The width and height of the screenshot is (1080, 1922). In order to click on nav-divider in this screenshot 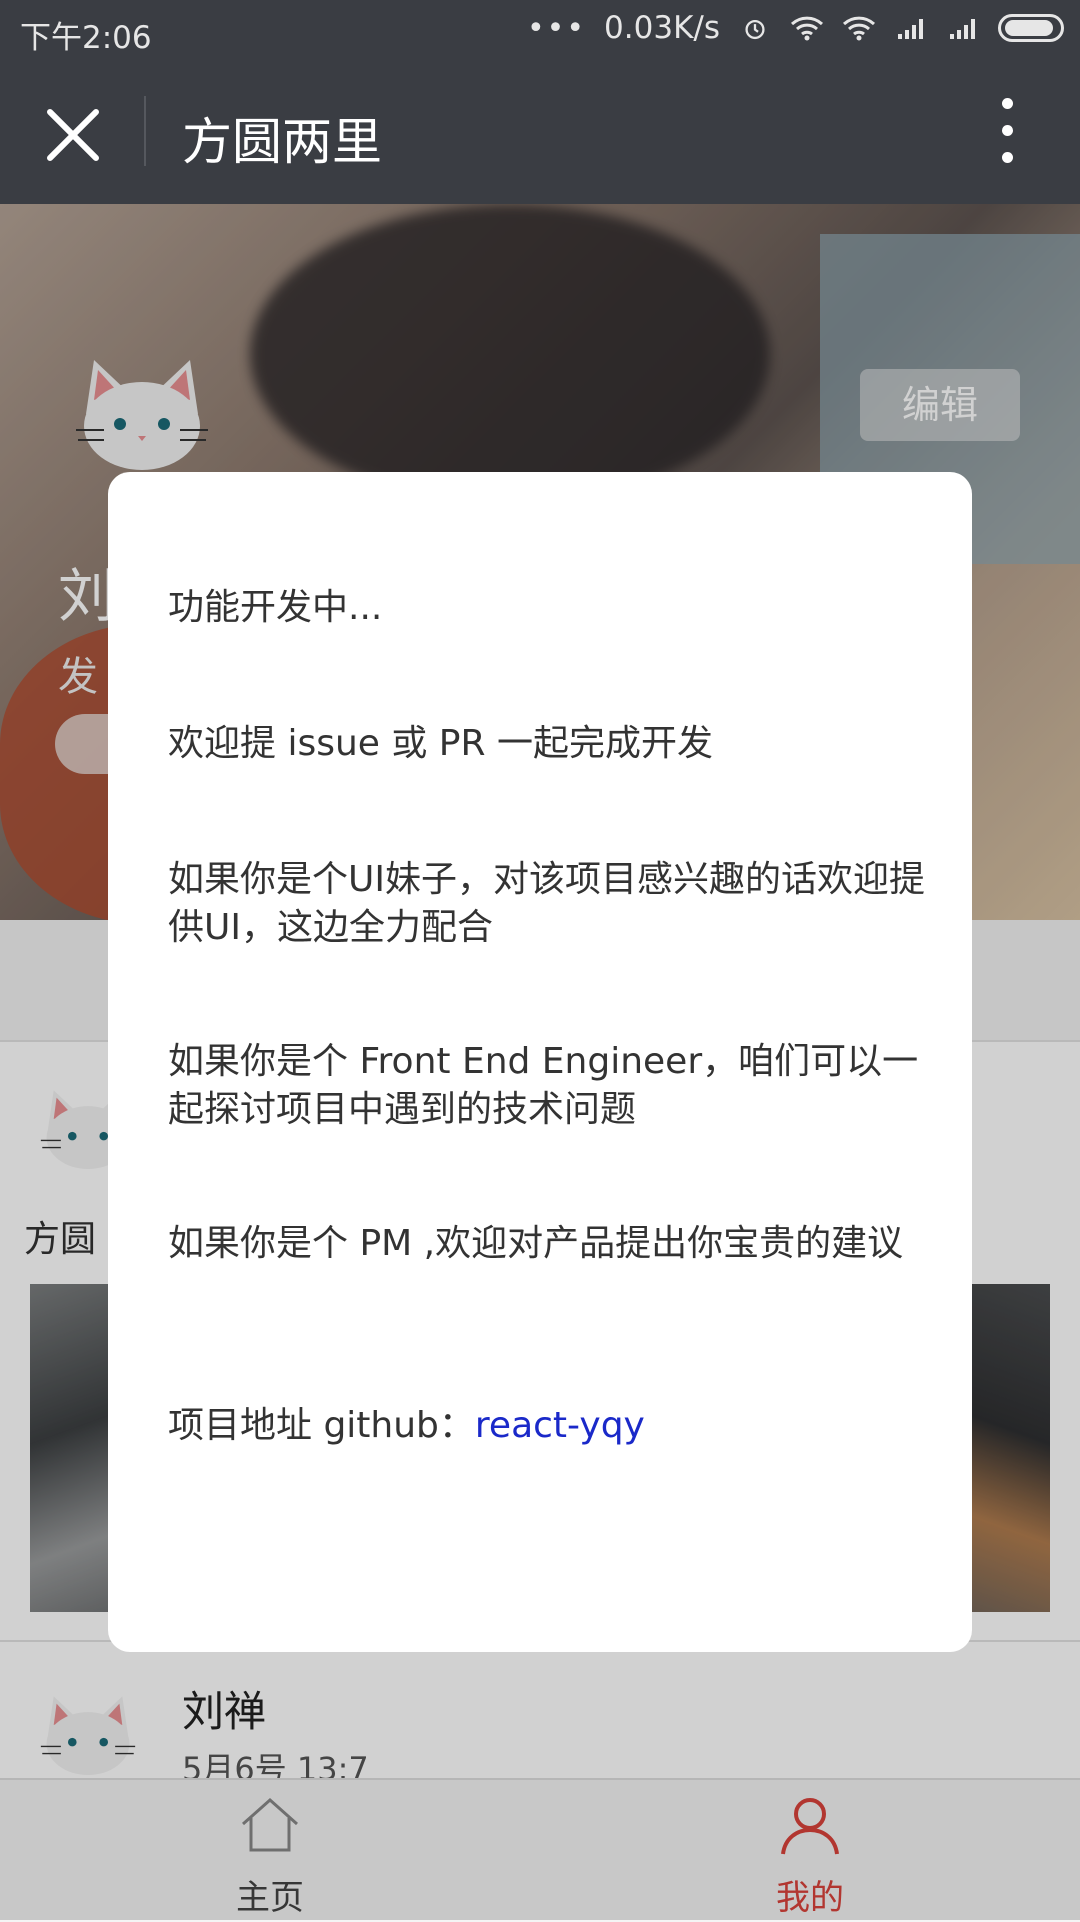, I will do `click(145, 131)`.